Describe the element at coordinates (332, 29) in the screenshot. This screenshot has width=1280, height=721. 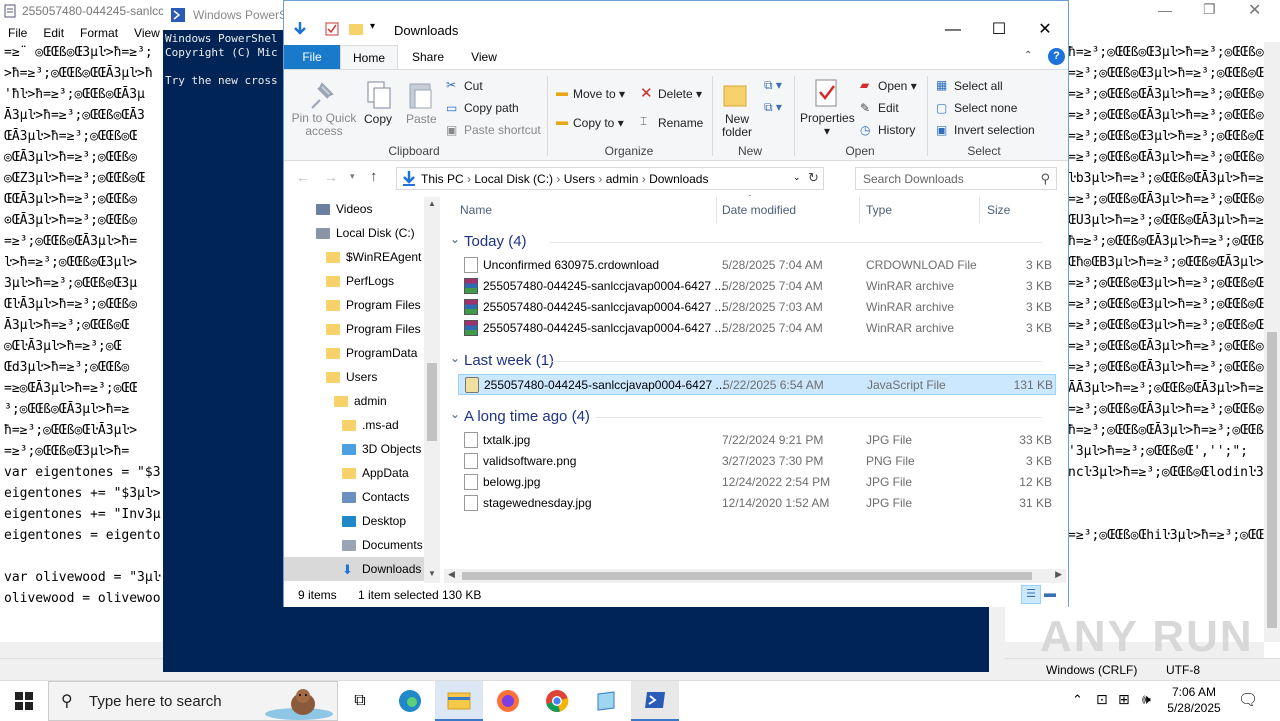
I see `properties-icon` at that location.